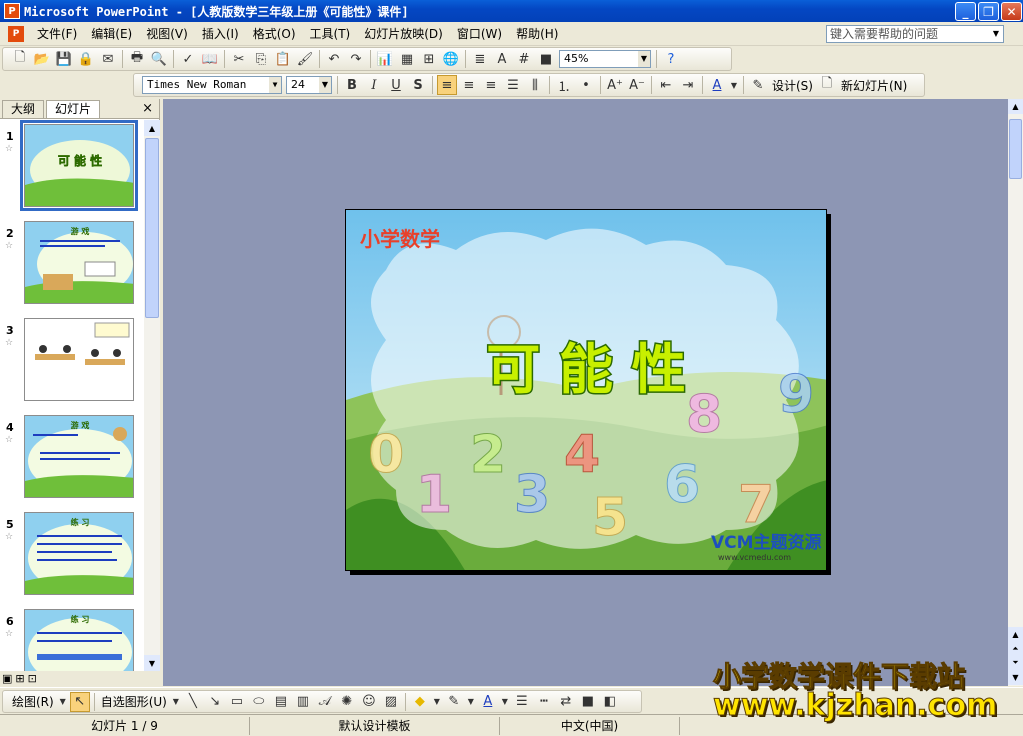 Image resolution: width=1023 pixels, height=736 pixels. Describe the element at coordinates (403, 33) in the screenshot. I see `menu-slideshow: 幻灯片放映(D)` at that location.